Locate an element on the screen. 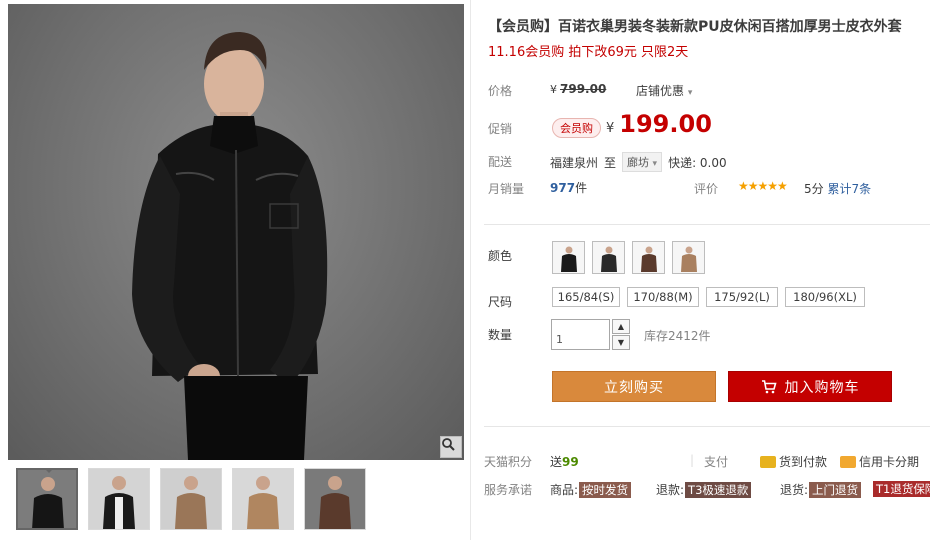 The height and width of the screenshot is (540, 930). zoom-button is located at coordinates (451, 447).